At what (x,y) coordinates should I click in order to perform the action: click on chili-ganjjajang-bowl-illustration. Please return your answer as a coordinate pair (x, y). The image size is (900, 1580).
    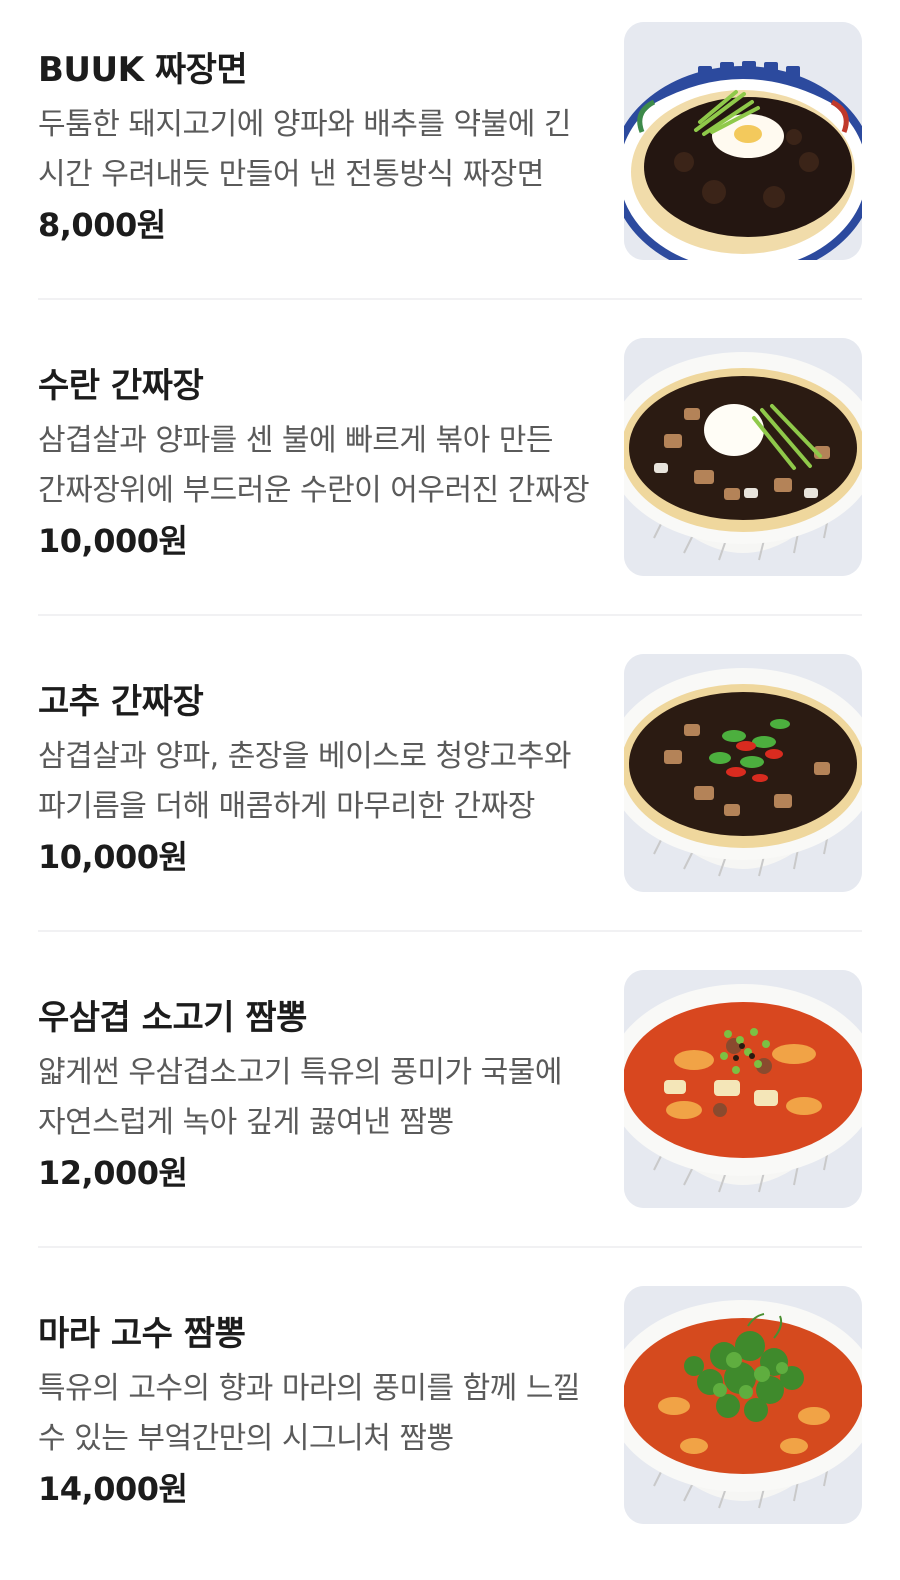
    Looking at the image, I should click on (743, 773).